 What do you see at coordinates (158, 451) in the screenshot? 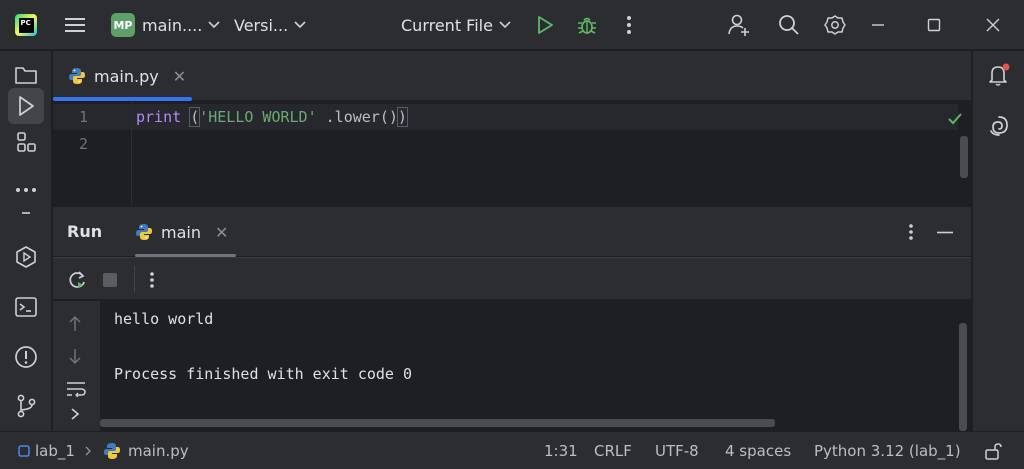
I see `breadcrumb-file-label: main.py` at bounding box center [158, 451].